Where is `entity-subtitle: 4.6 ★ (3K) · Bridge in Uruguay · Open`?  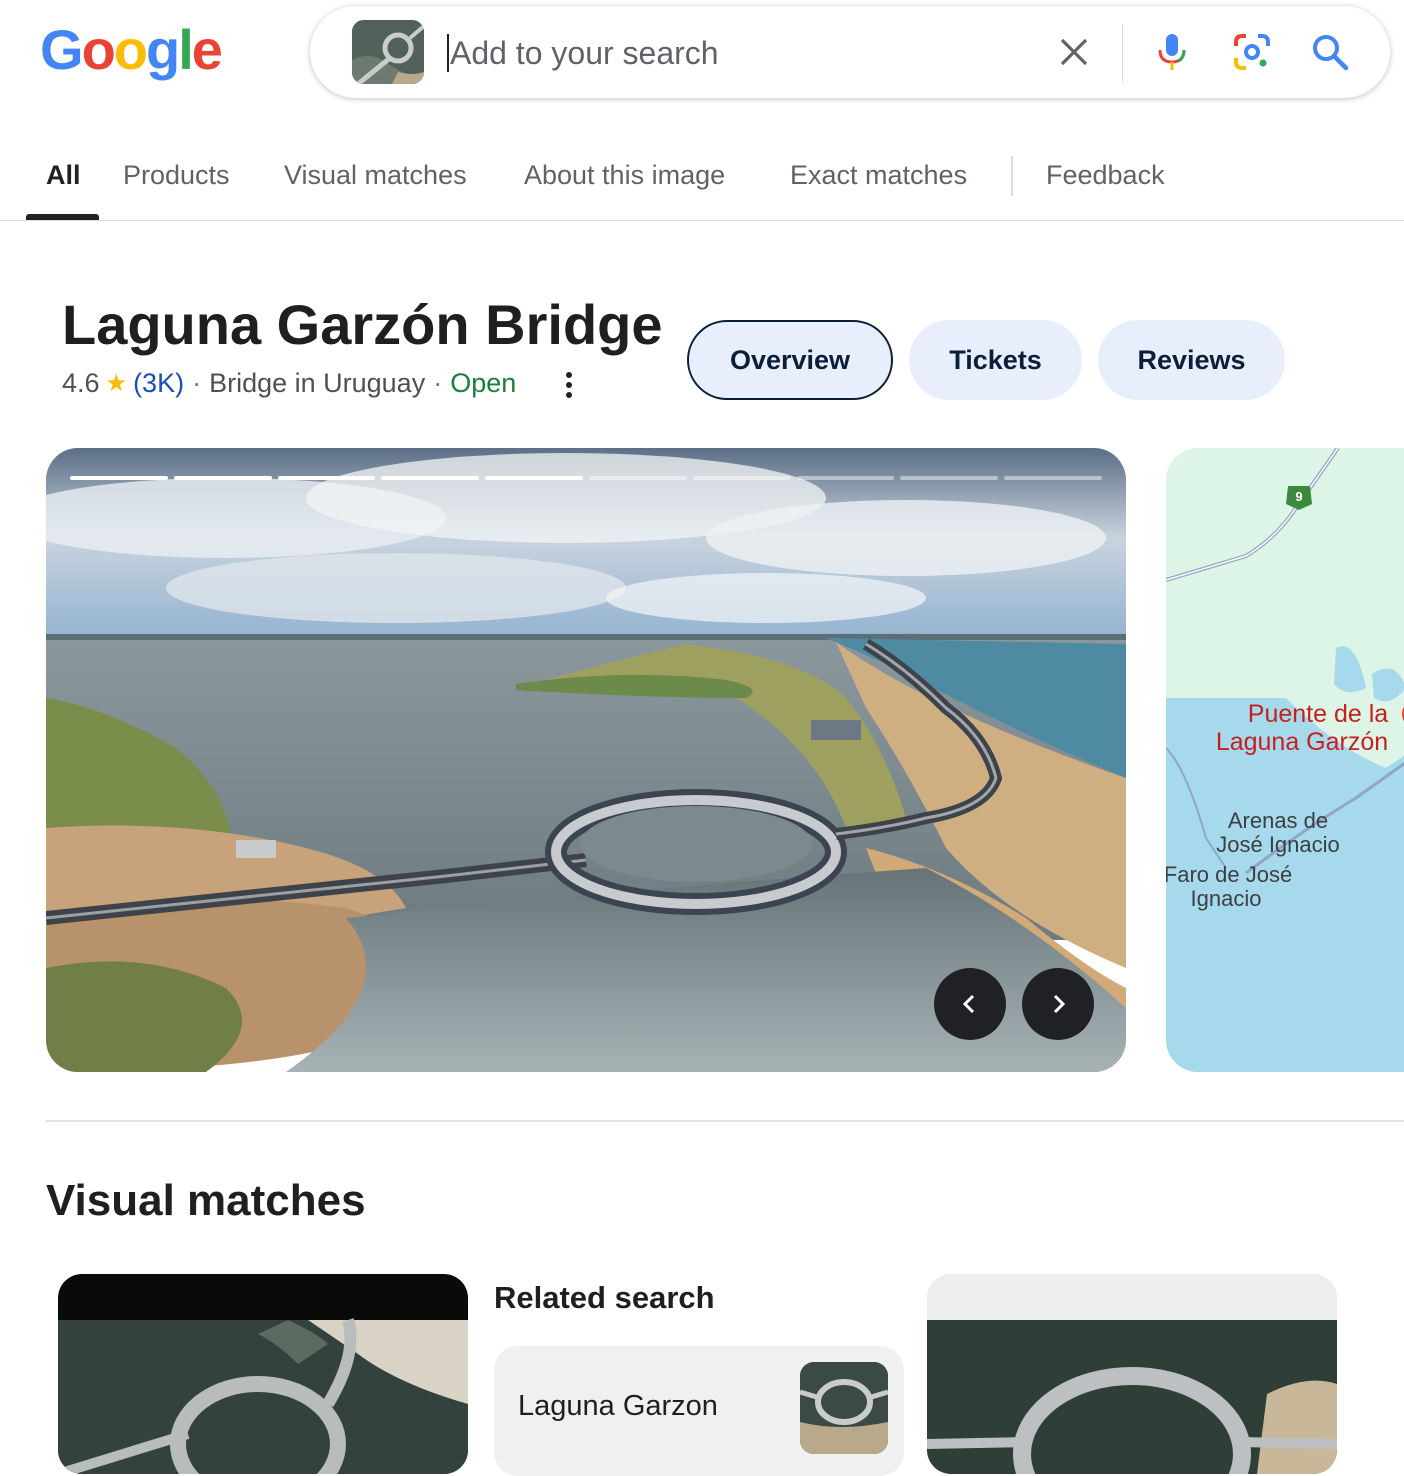
entity-subtitle: 4.6 ★ (3K) · Bridge in Uruguay · Open is located at coordinates (289, 383).